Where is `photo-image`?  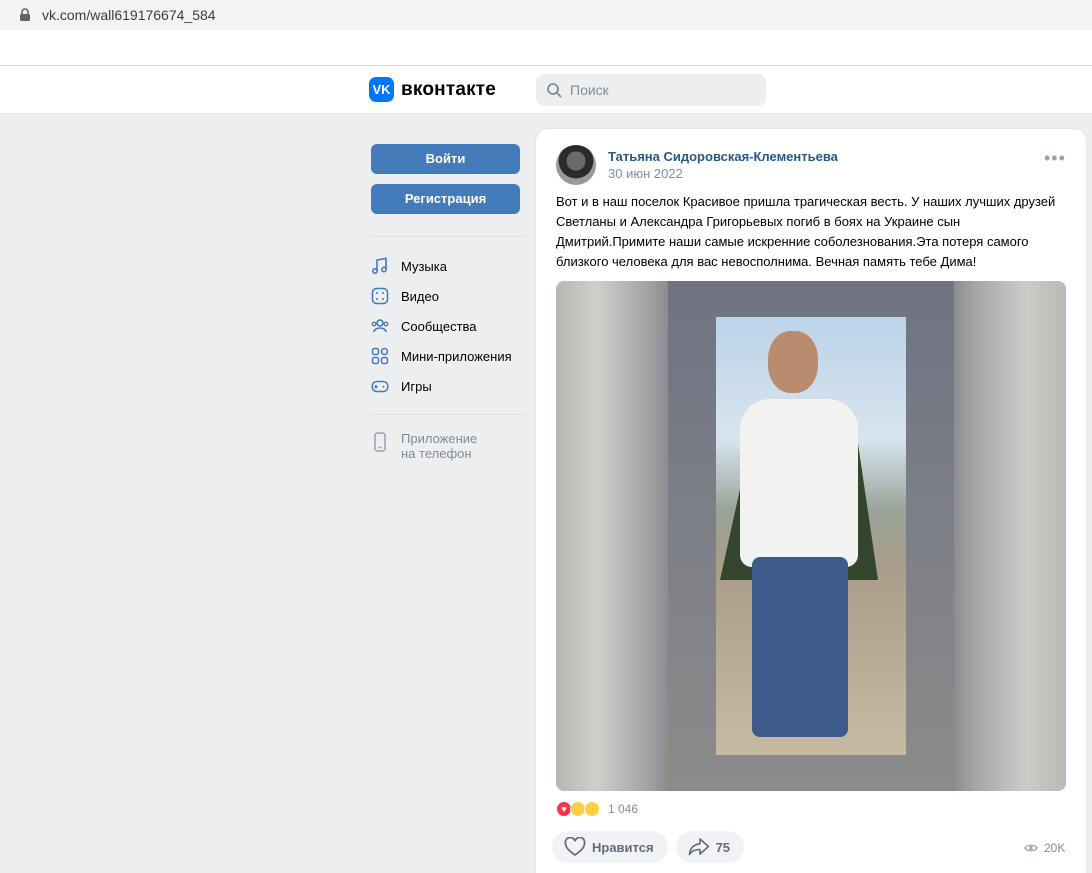 photo-image is located at coordinates (811, 536).